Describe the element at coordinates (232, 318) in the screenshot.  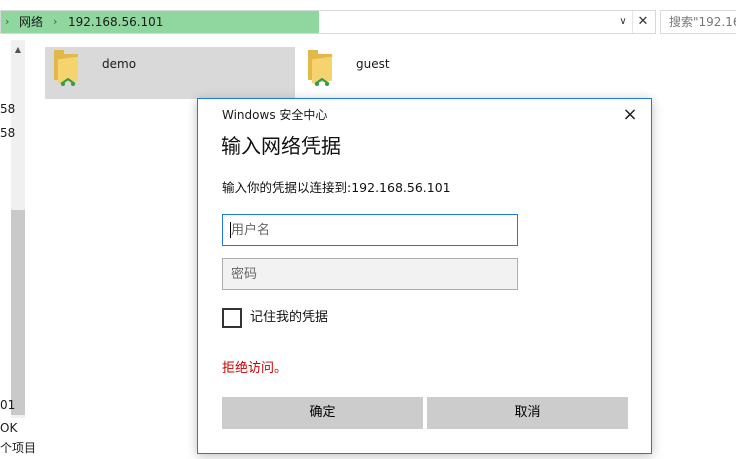
I see `remember-credentials-checkbox` at that location.